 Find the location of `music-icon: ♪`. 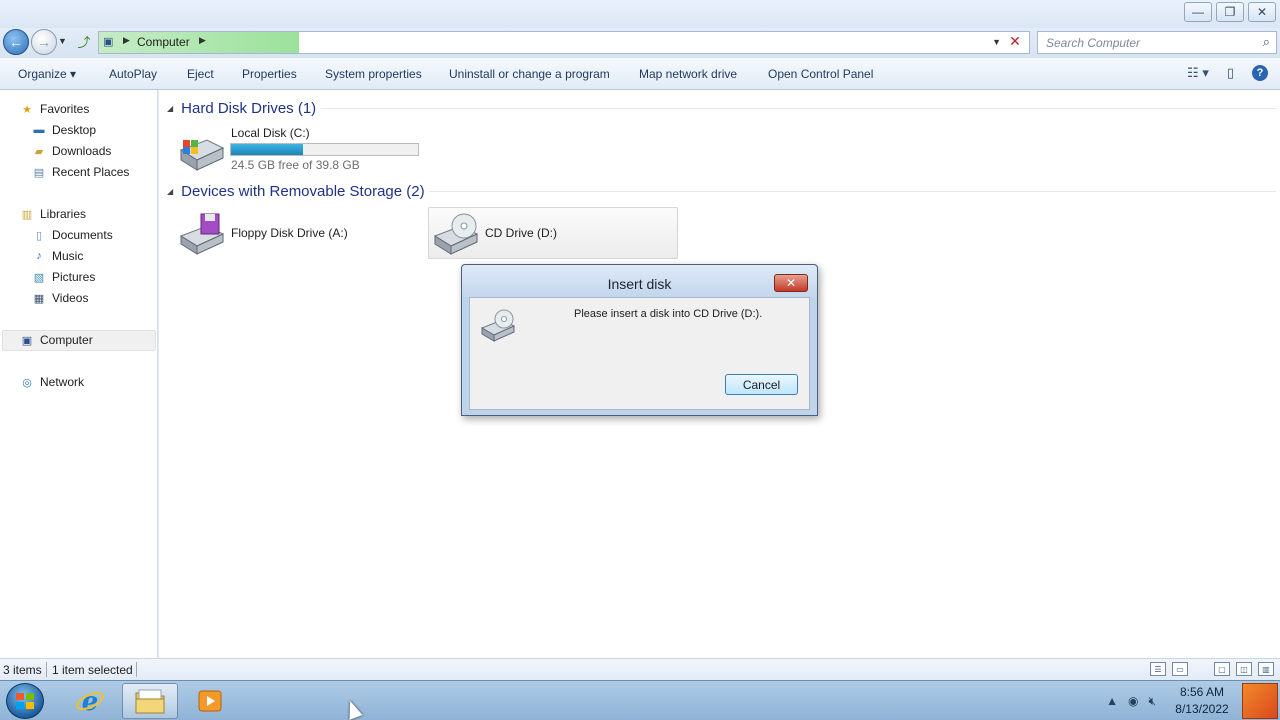

music-icon: ♪ is located at coordinates (39, 256).